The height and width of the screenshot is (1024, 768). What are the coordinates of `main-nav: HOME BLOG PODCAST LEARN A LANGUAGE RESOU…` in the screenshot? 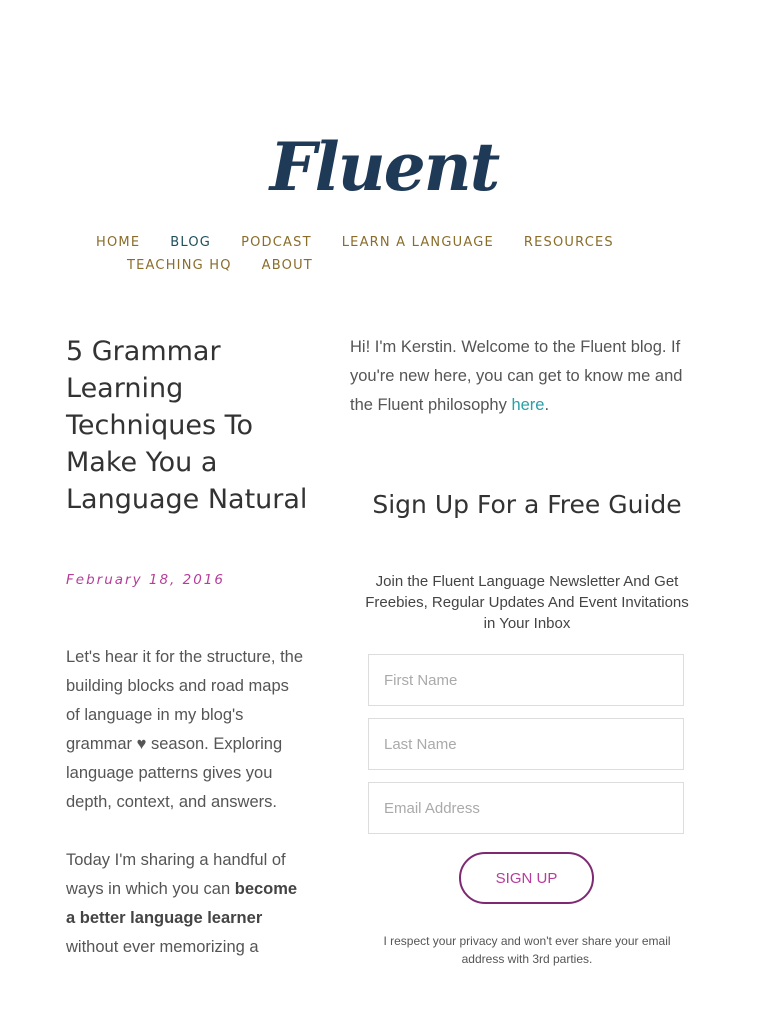 It's located at (396, 254).